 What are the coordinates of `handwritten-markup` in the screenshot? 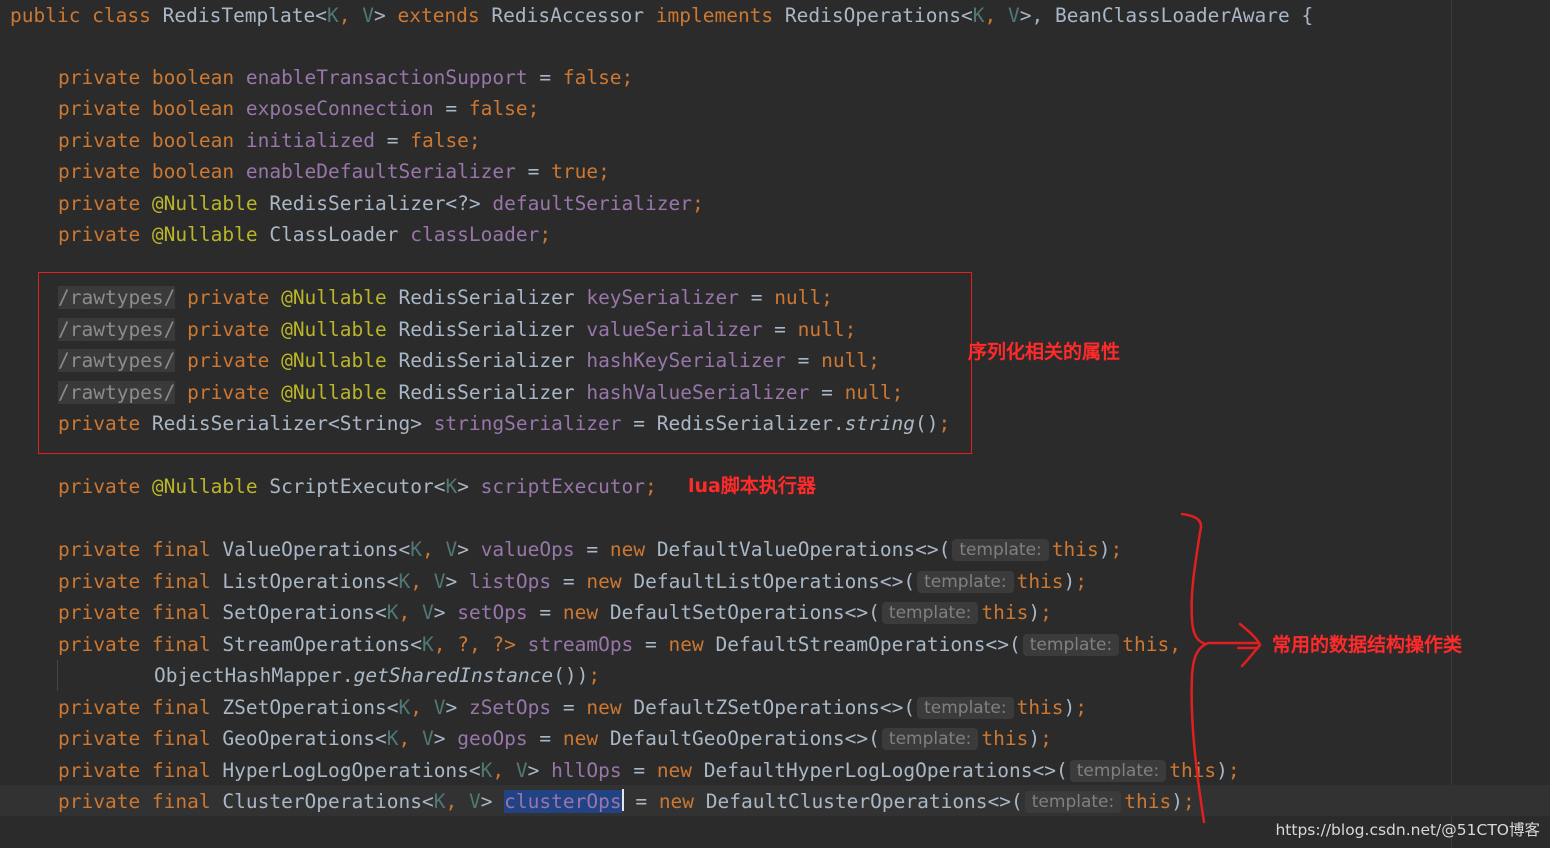 It's located at (1221, 668).